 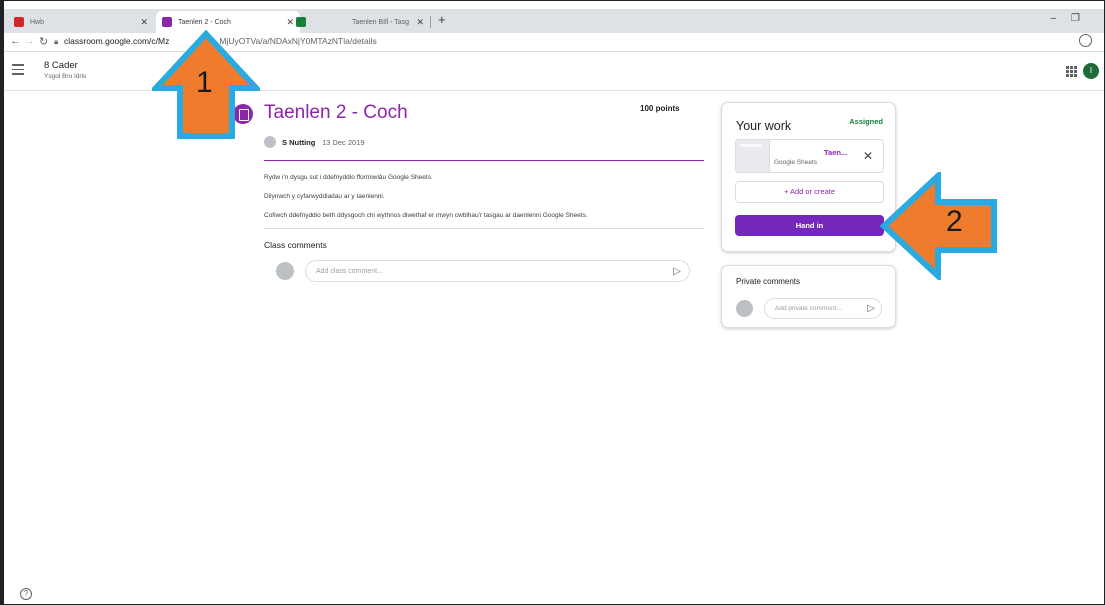 I want to click on tab-sheets: Taenlen BIll - Tasg ✕, so click(x=360, y=22).